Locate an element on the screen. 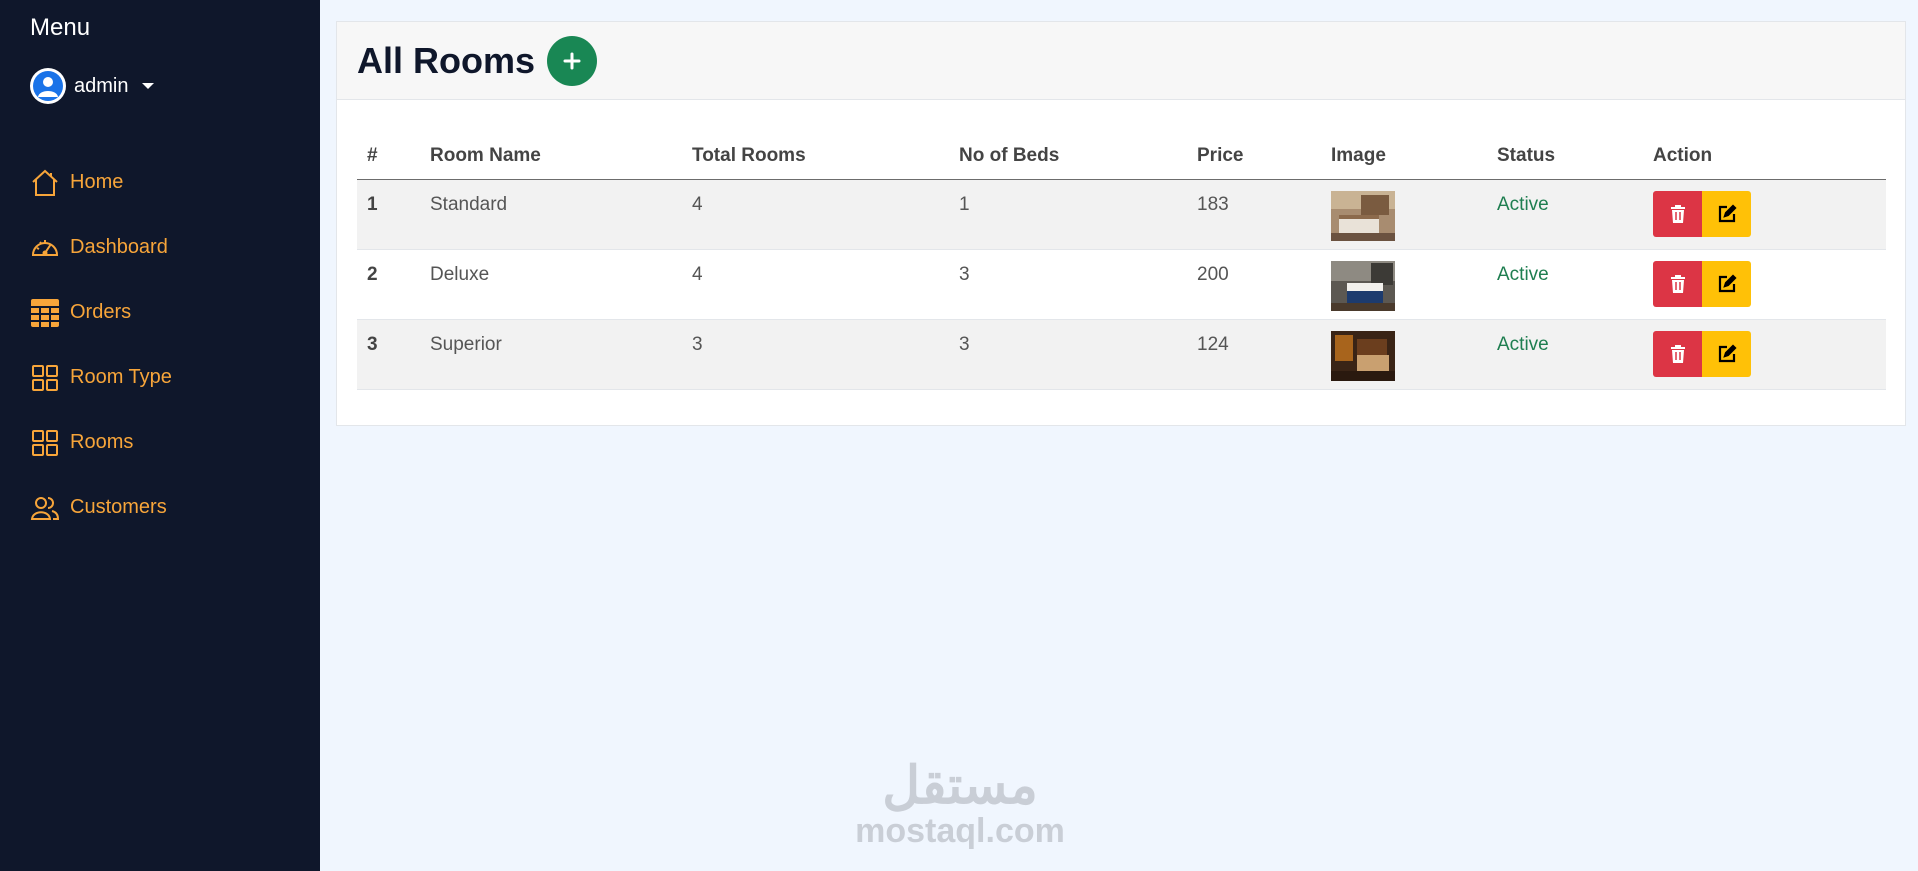  sidebar-item-dashboard: Dashboard is located at coordinates (101, 247).